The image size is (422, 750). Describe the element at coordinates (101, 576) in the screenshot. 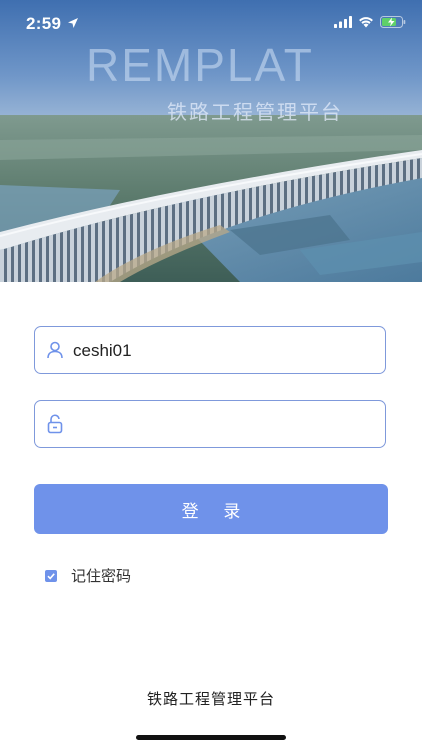

I see `remember-password-label: 记住密码` at that location.